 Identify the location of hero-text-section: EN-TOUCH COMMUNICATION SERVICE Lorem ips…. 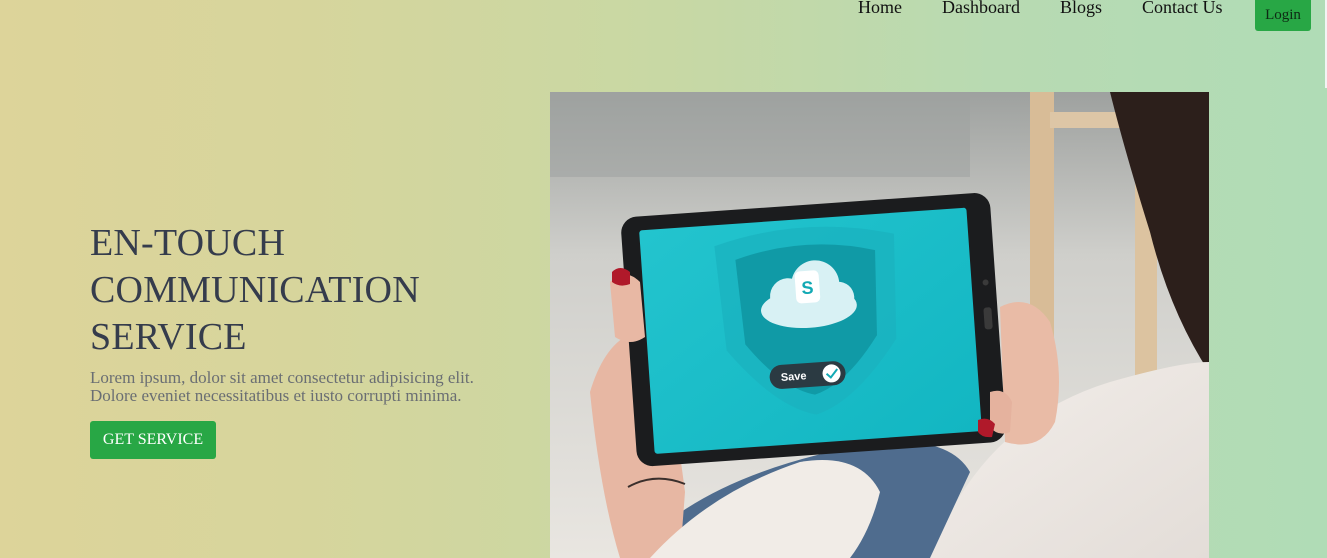
(305, 339).